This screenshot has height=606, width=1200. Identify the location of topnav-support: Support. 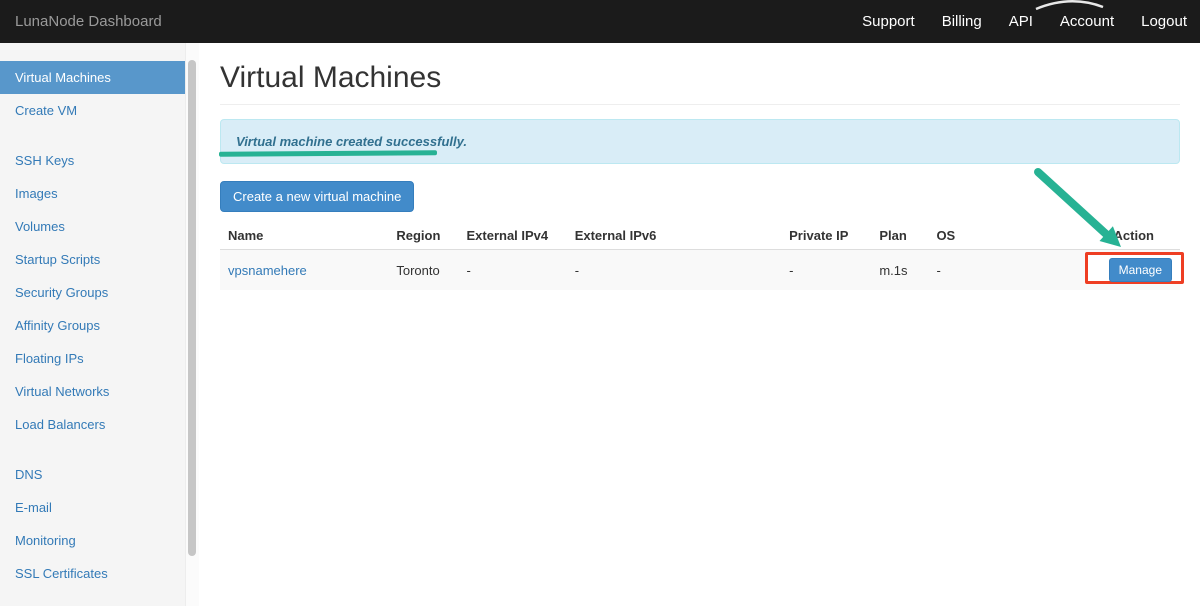
(888, 21).